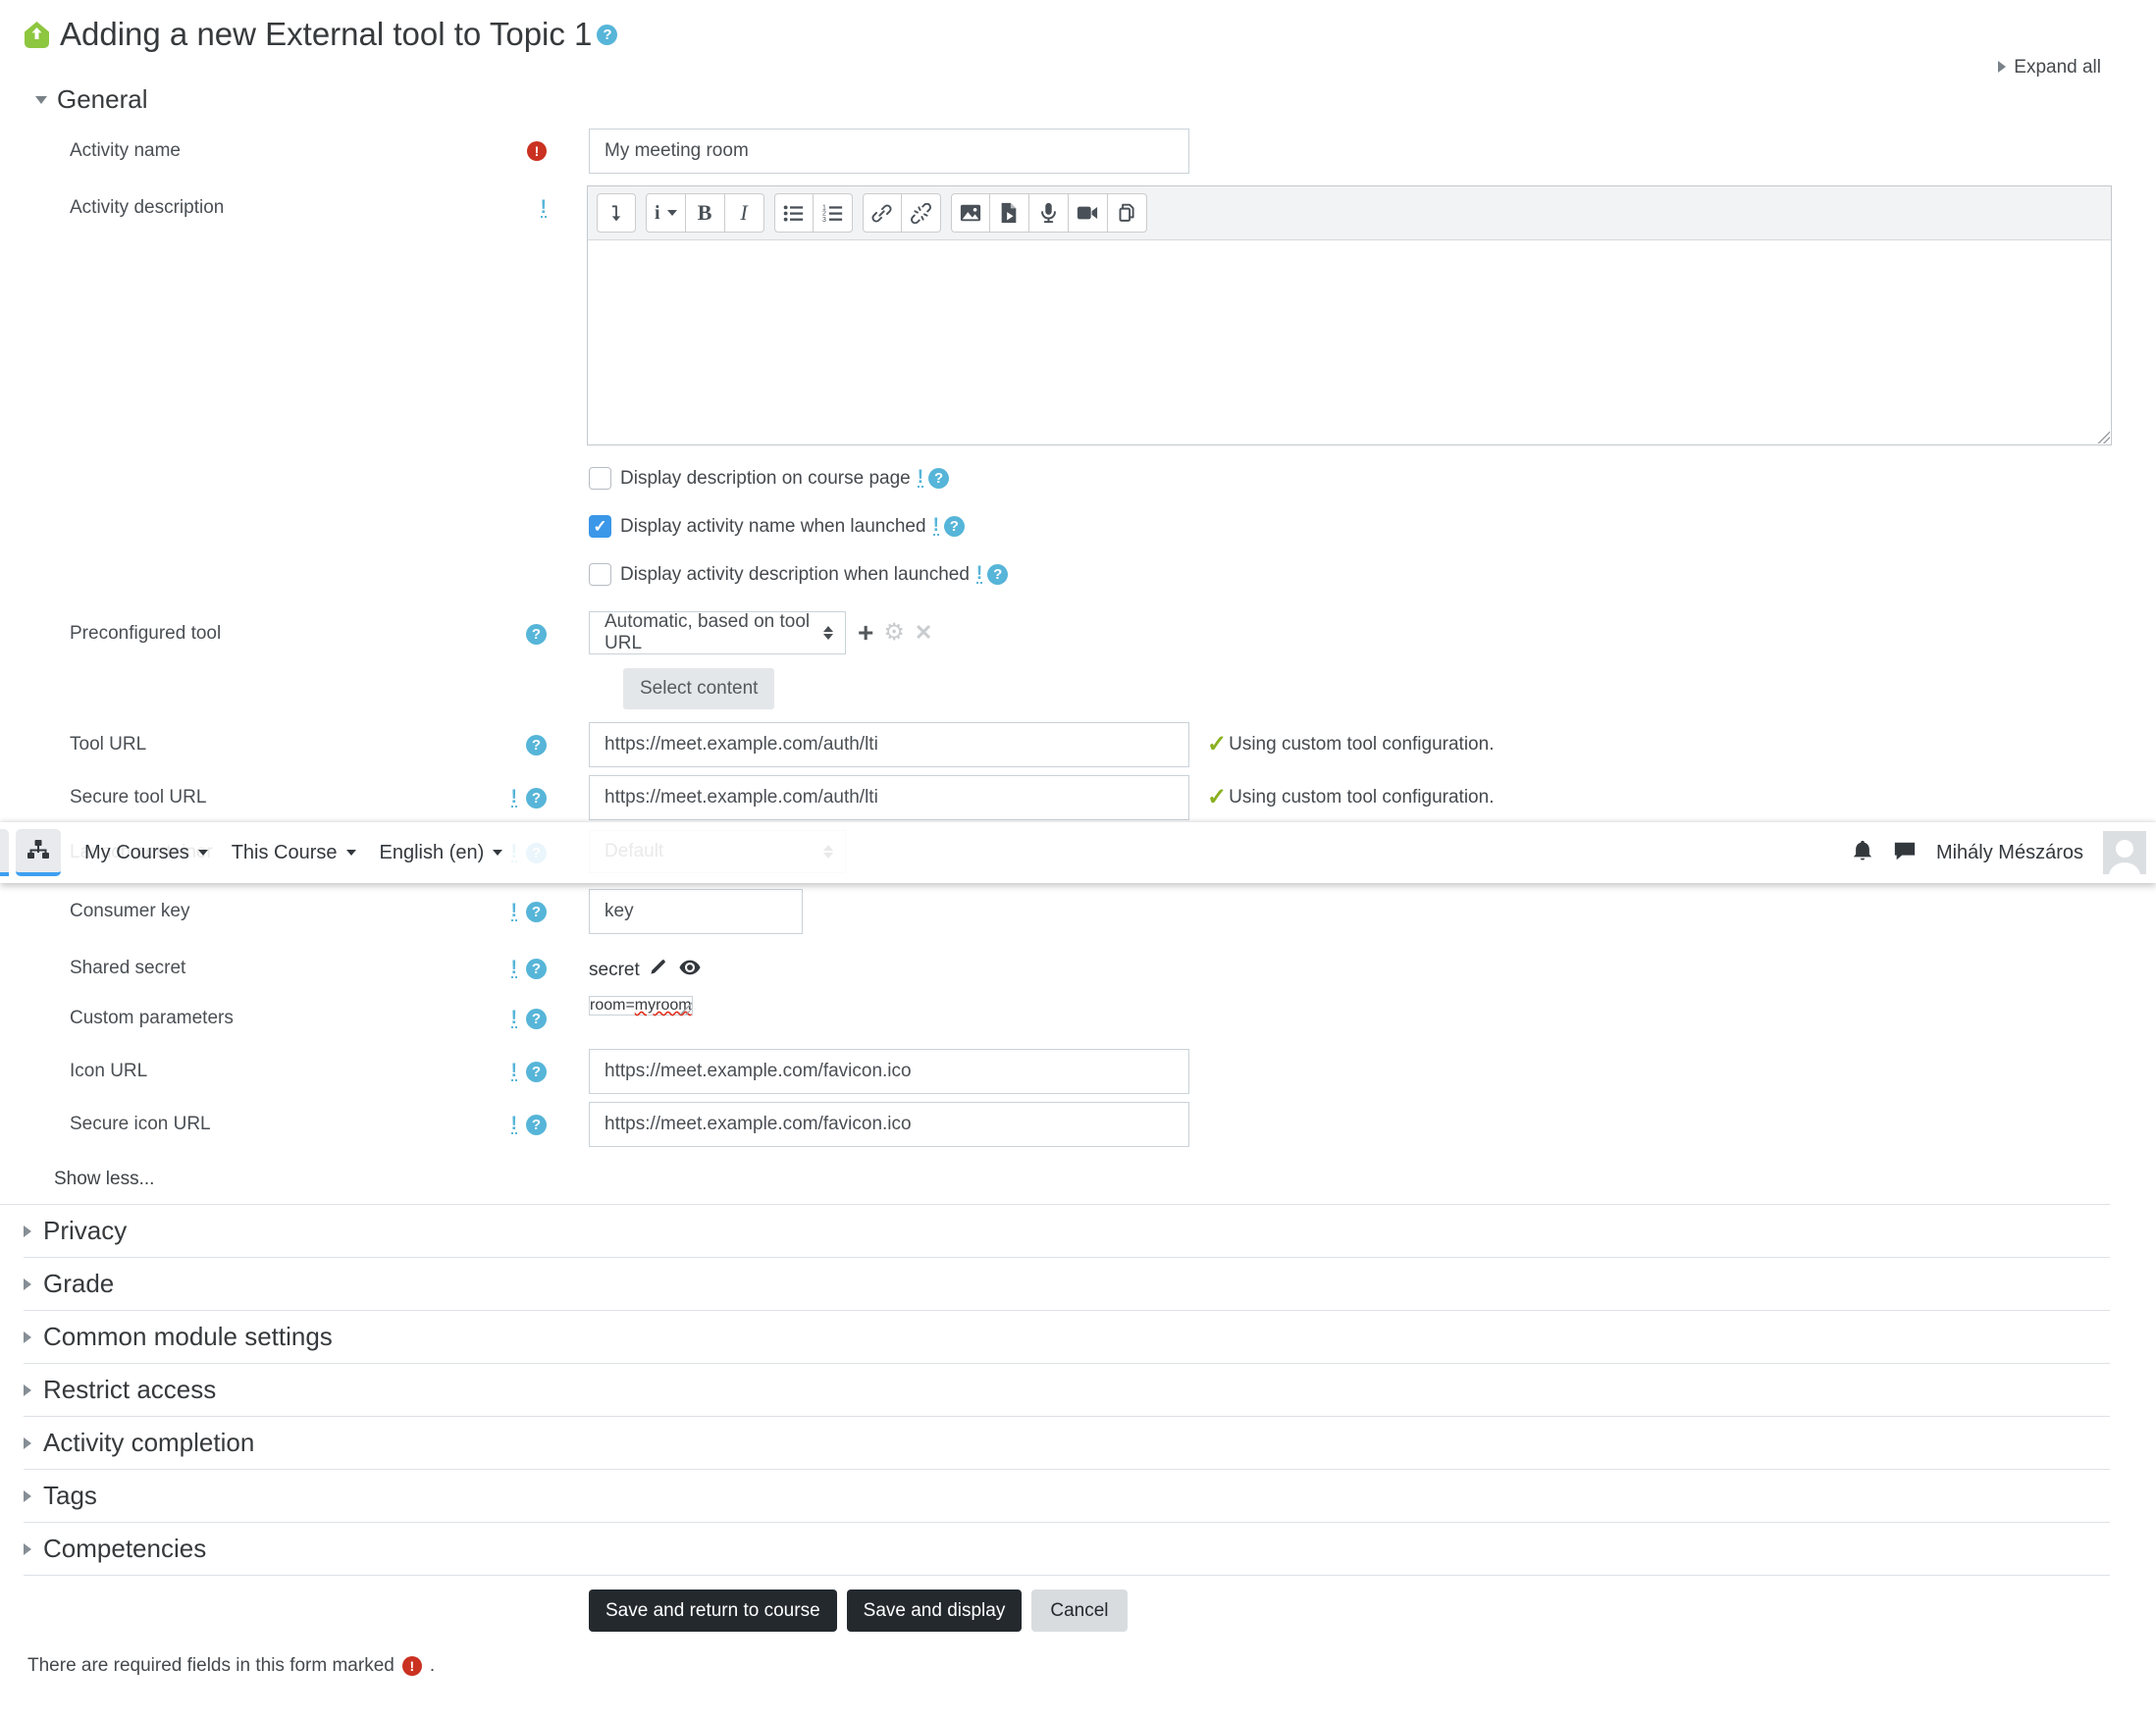  I want to click on field-label: Shared secret, so click(128, 968).